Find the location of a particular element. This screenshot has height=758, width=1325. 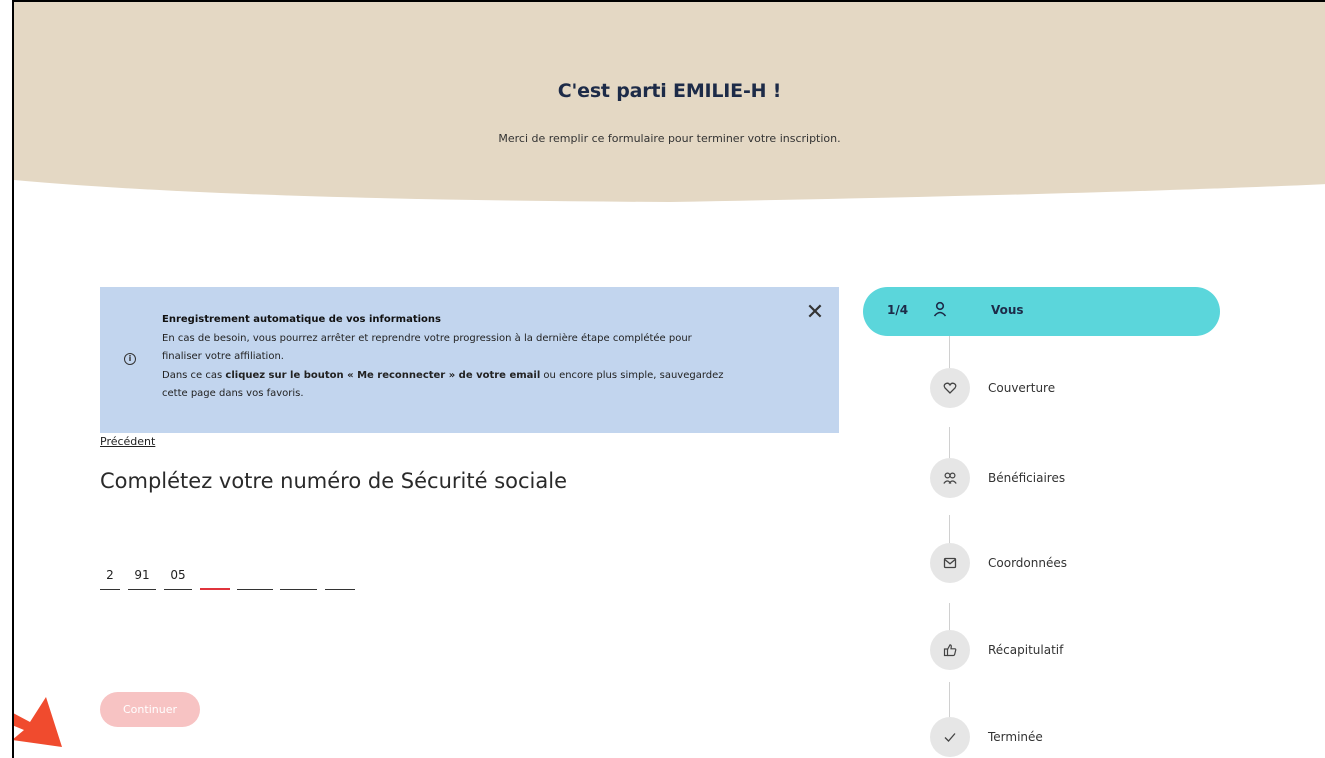

users-icon is located at coordinates (950, 478).